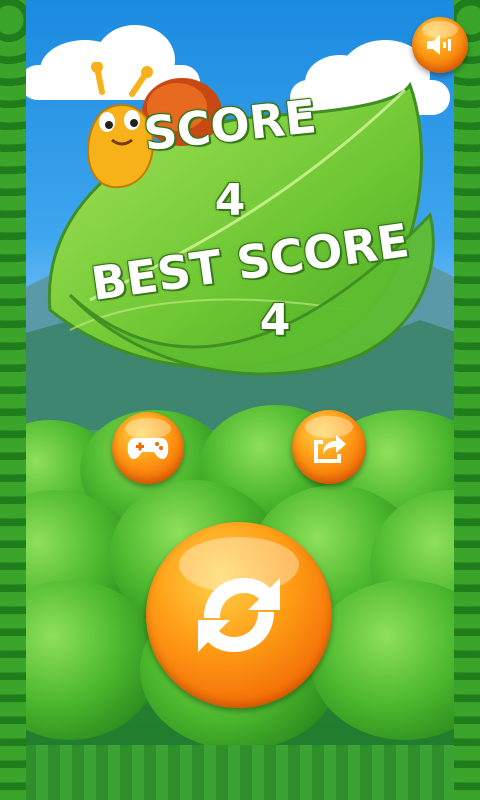  I want to click on share-icon, so click(330, 449).